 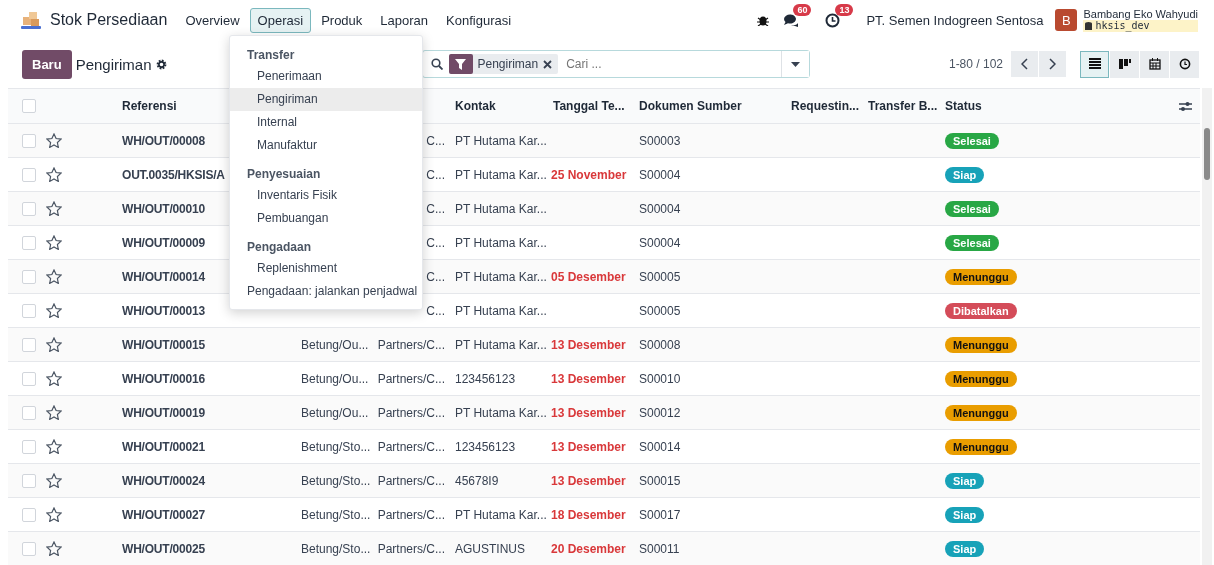 I want to click on dropdown-item: Manufaktur, so click(x=326, y=145).